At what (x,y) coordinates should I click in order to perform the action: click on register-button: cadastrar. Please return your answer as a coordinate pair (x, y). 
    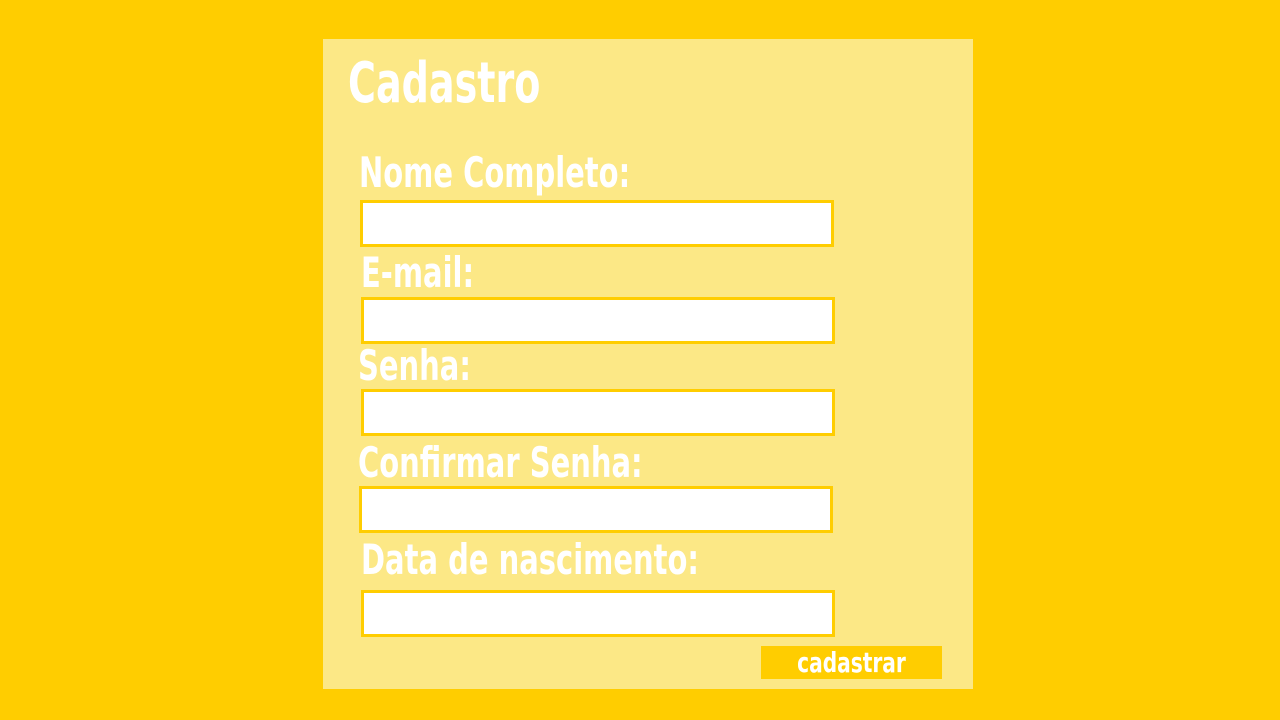
    Looking at the image, I should click on (851, 662).